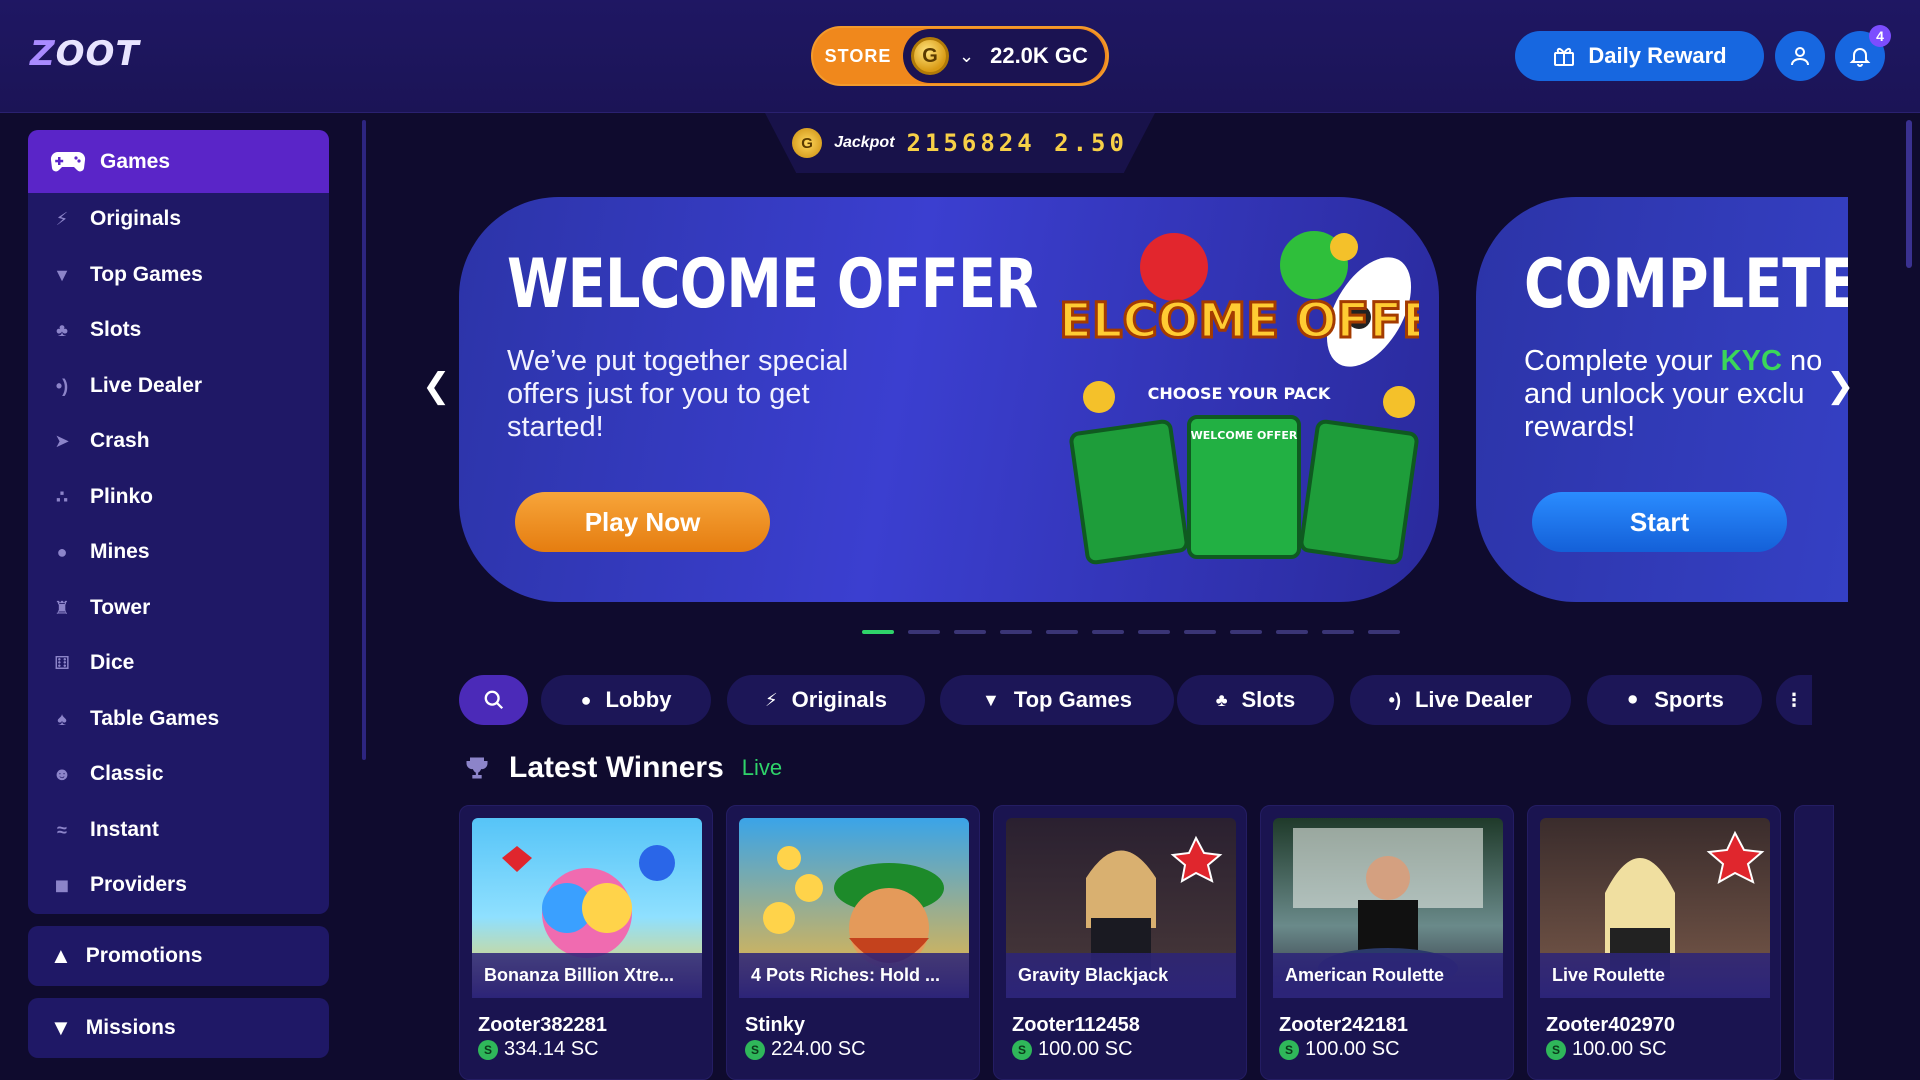 The image size is (1920, 1080). Describe the element at coordinates (178, 956) in the screenshot. I see `sidebar-item-promotions: ▲ Promotions` at that location.